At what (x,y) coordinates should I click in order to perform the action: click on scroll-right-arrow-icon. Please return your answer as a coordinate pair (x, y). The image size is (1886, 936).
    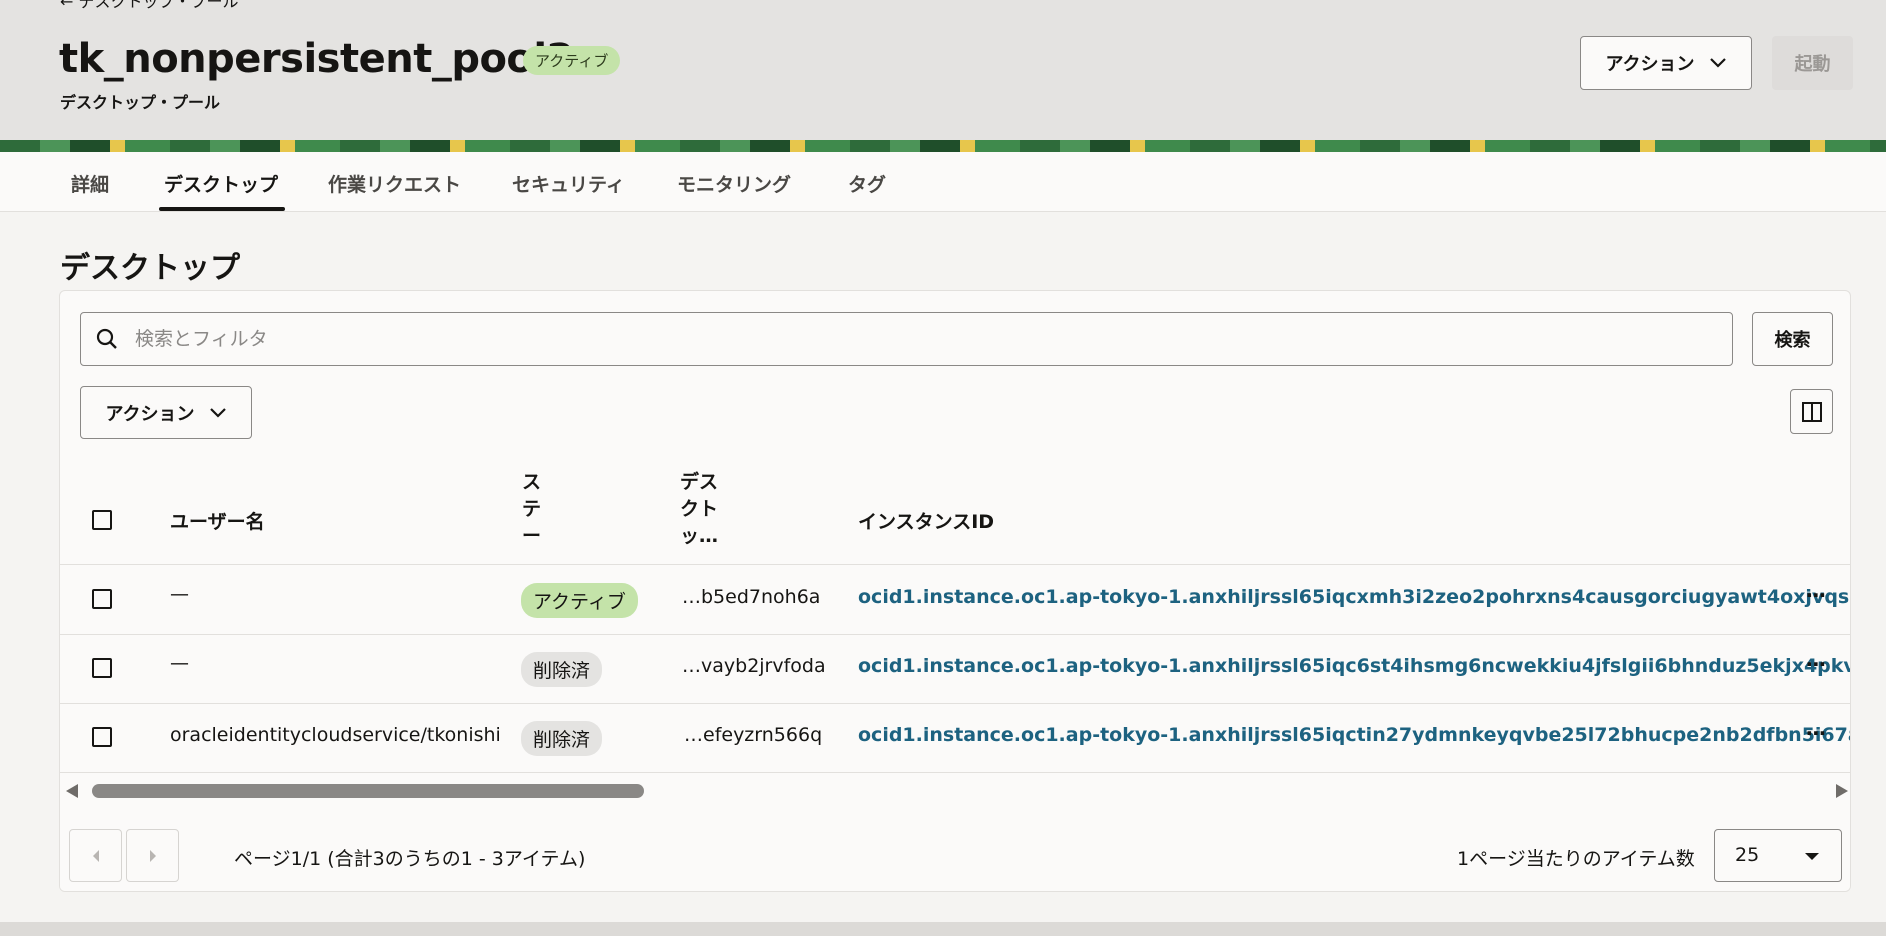
    Looking at the image, I should click on (1842, 791).